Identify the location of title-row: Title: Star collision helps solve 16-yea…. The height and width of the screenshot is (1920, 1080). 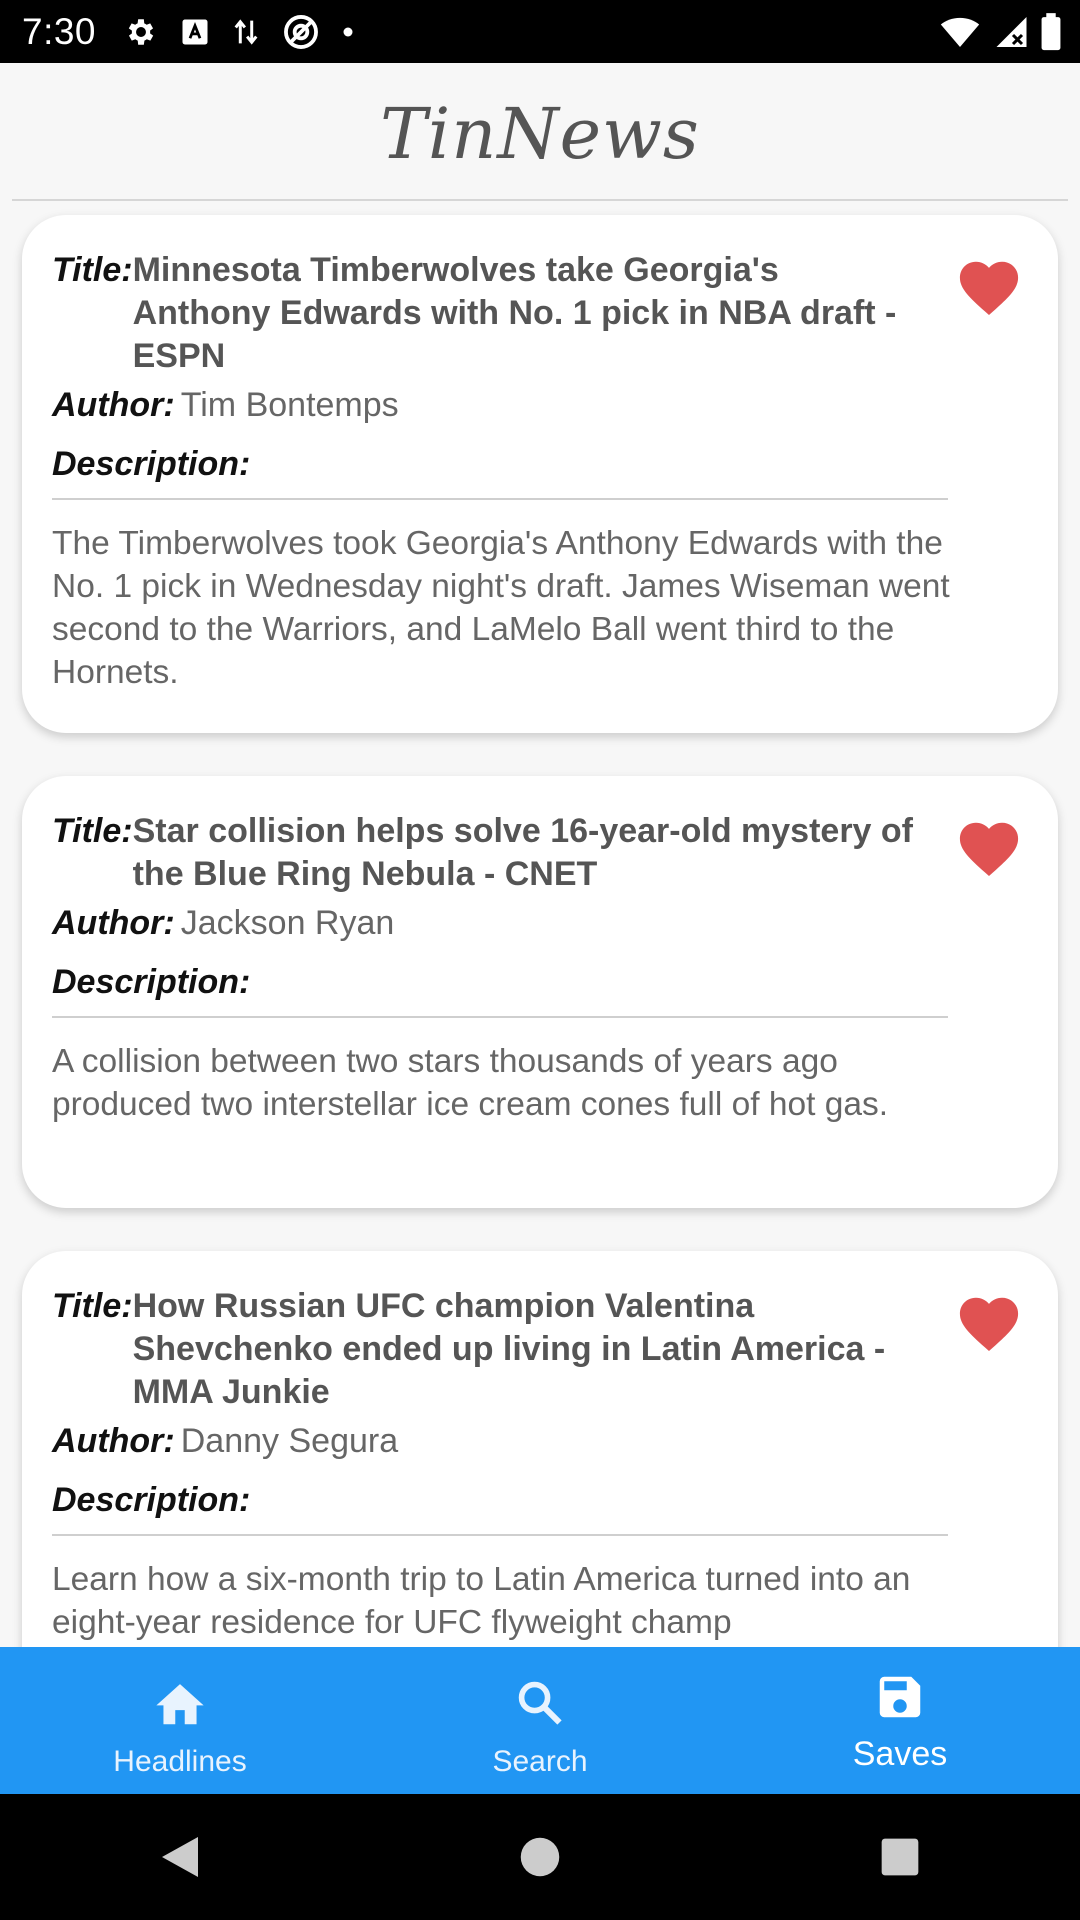
(511, 853).